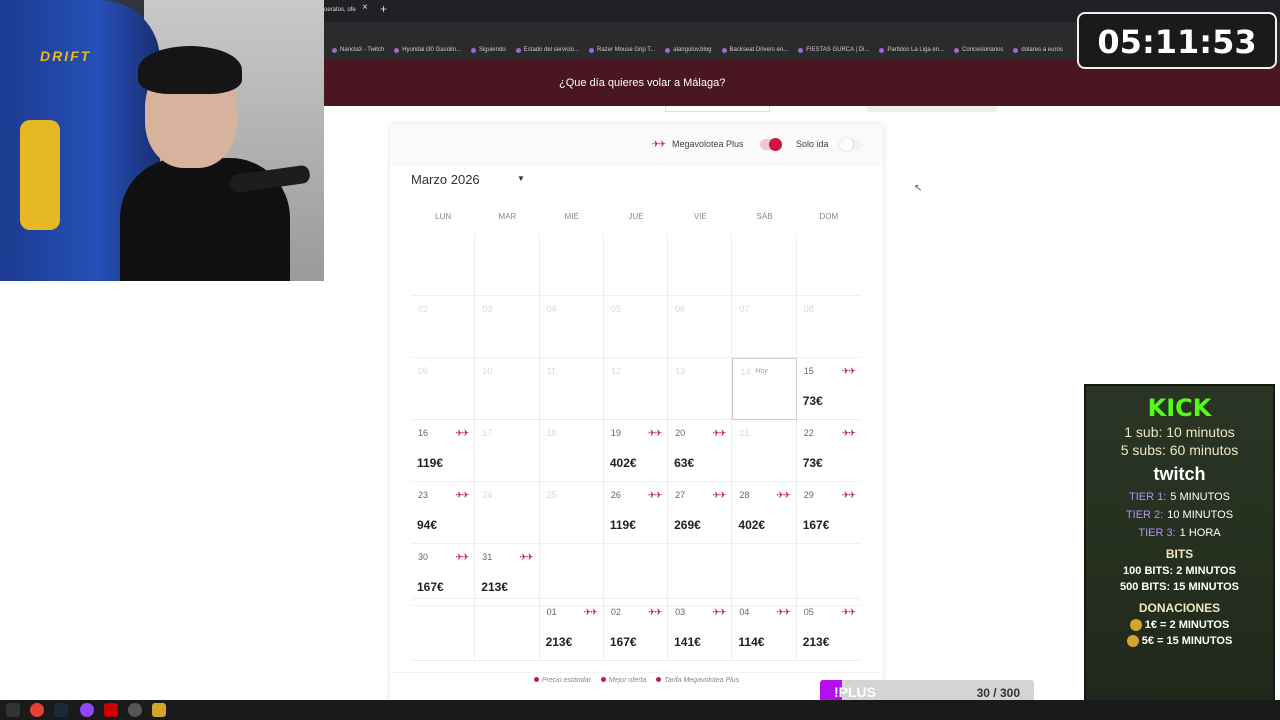  What do you see at coordinates (684, 463) in the screenshot?
I see `day-price: 63€` at bounding box center [684, 463].